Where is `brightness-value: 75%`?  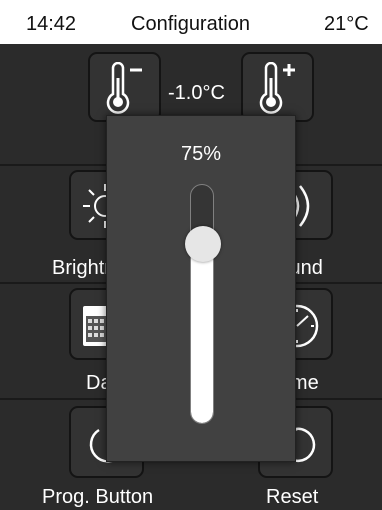 brightness-value: 75% is located at coordinates (201, 154).